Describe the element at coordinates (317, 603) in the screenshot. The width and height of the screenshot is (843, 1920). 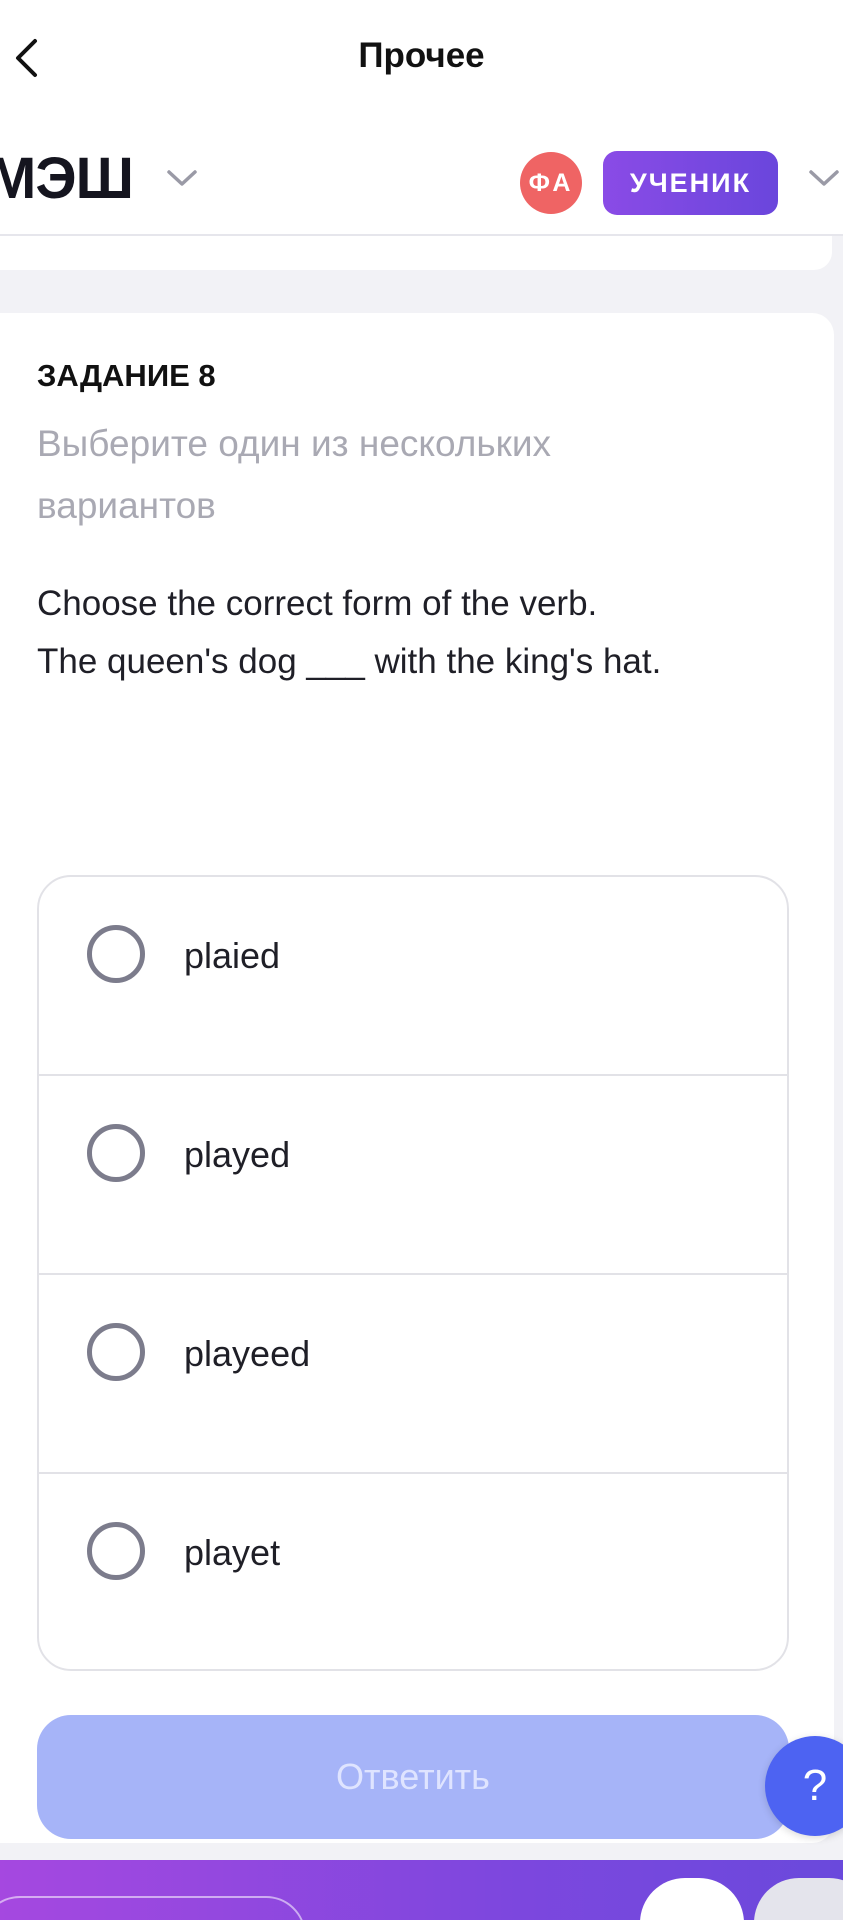
I see `question-line: Choose the correct form of the verb.` at that location.